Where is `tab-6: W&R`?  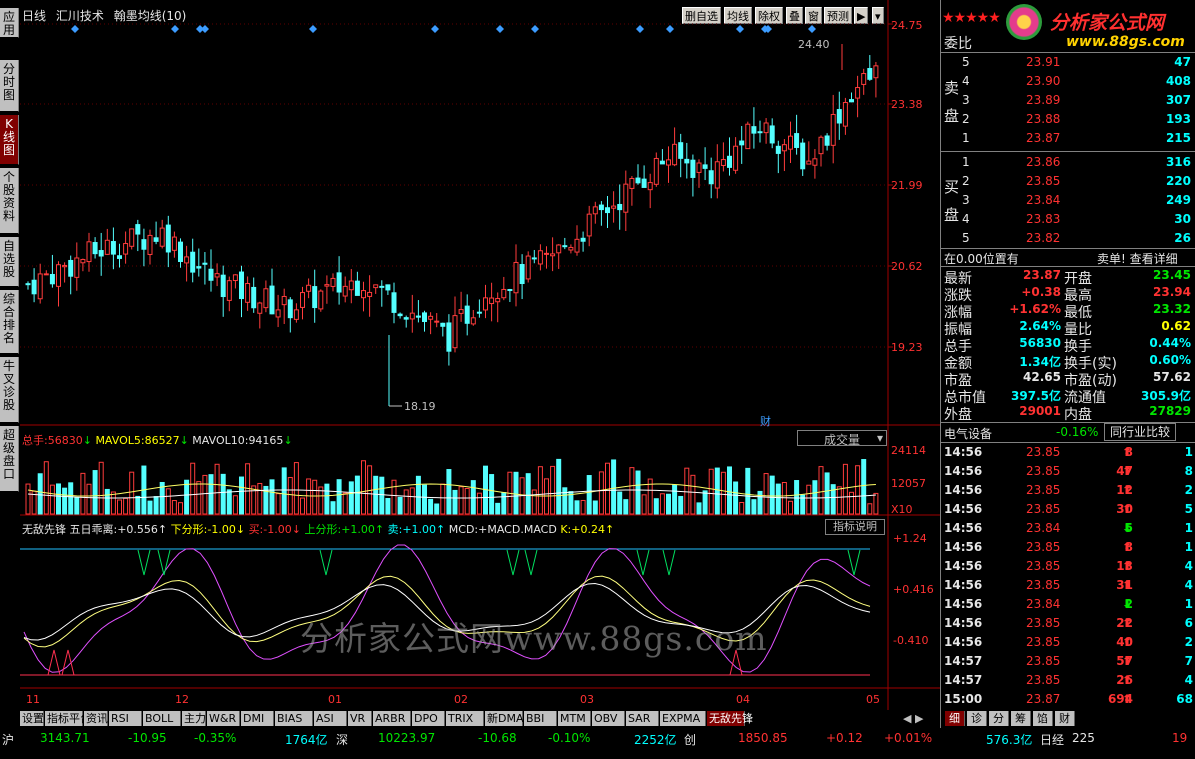 tab-6: W&R is located at coordinates (223, 718).